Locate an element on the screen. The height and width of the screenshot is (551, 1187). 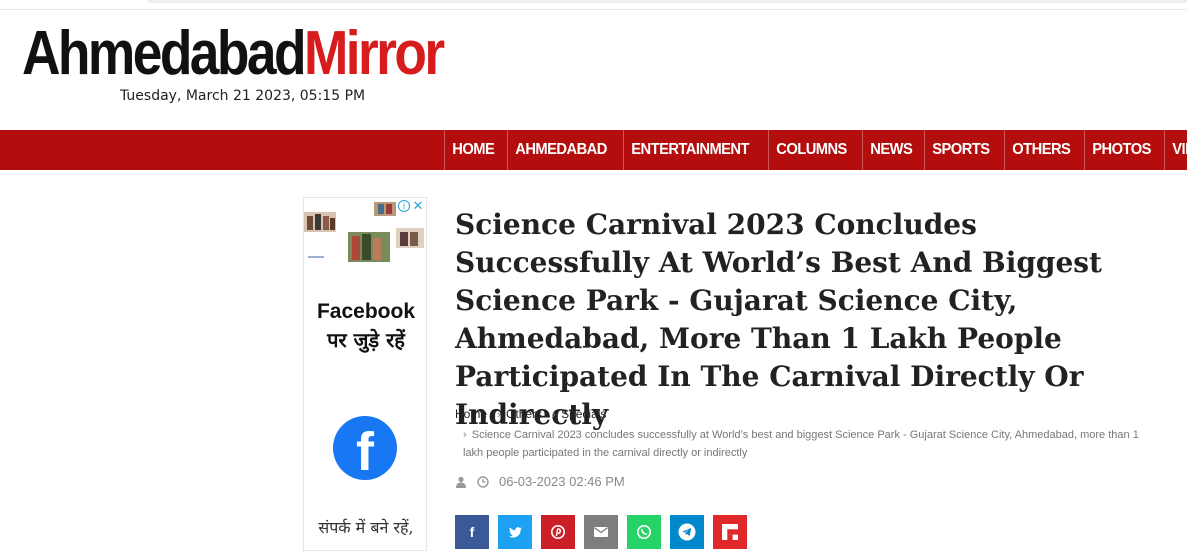
site-logo: AhmedabadMirror is located at coordinates (233, 53).